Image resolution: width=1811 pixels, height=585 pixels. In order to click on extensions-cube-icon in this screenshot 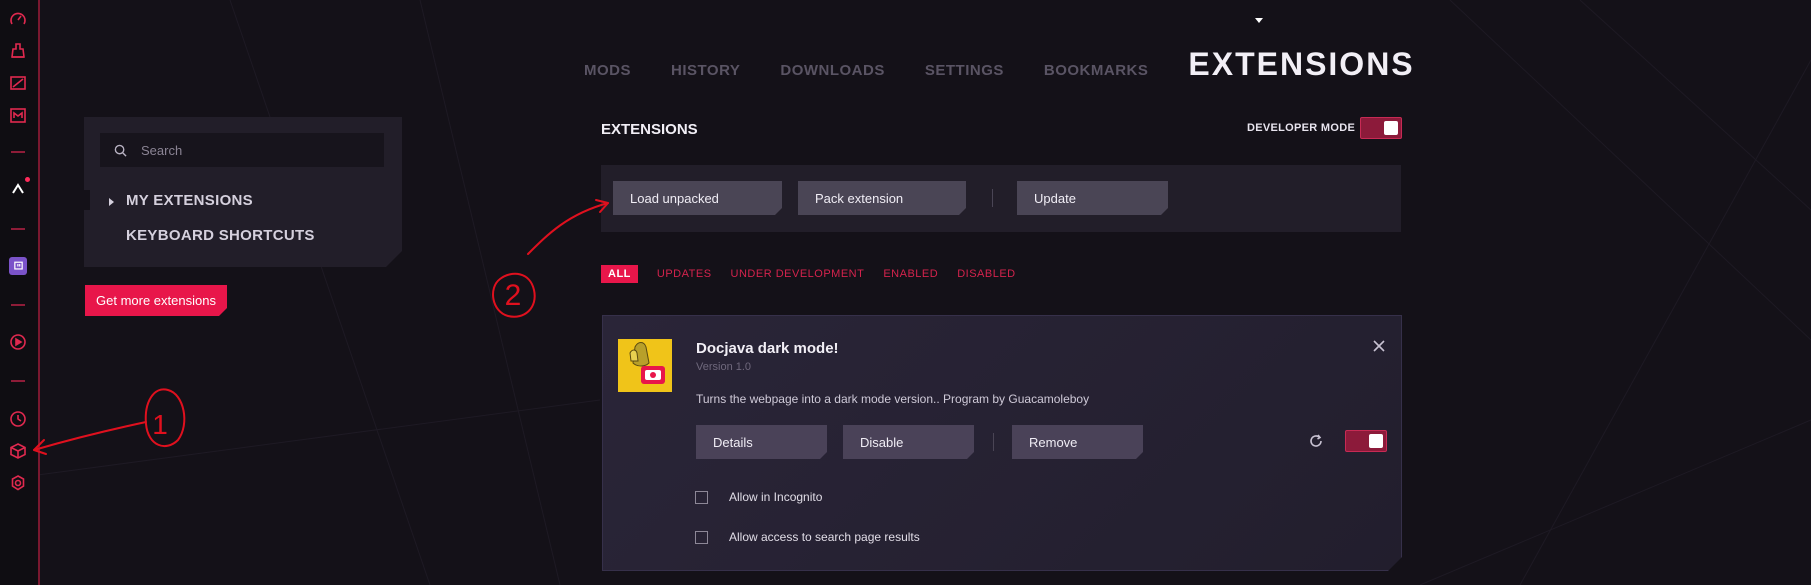, I will do `click(18, 451)`.